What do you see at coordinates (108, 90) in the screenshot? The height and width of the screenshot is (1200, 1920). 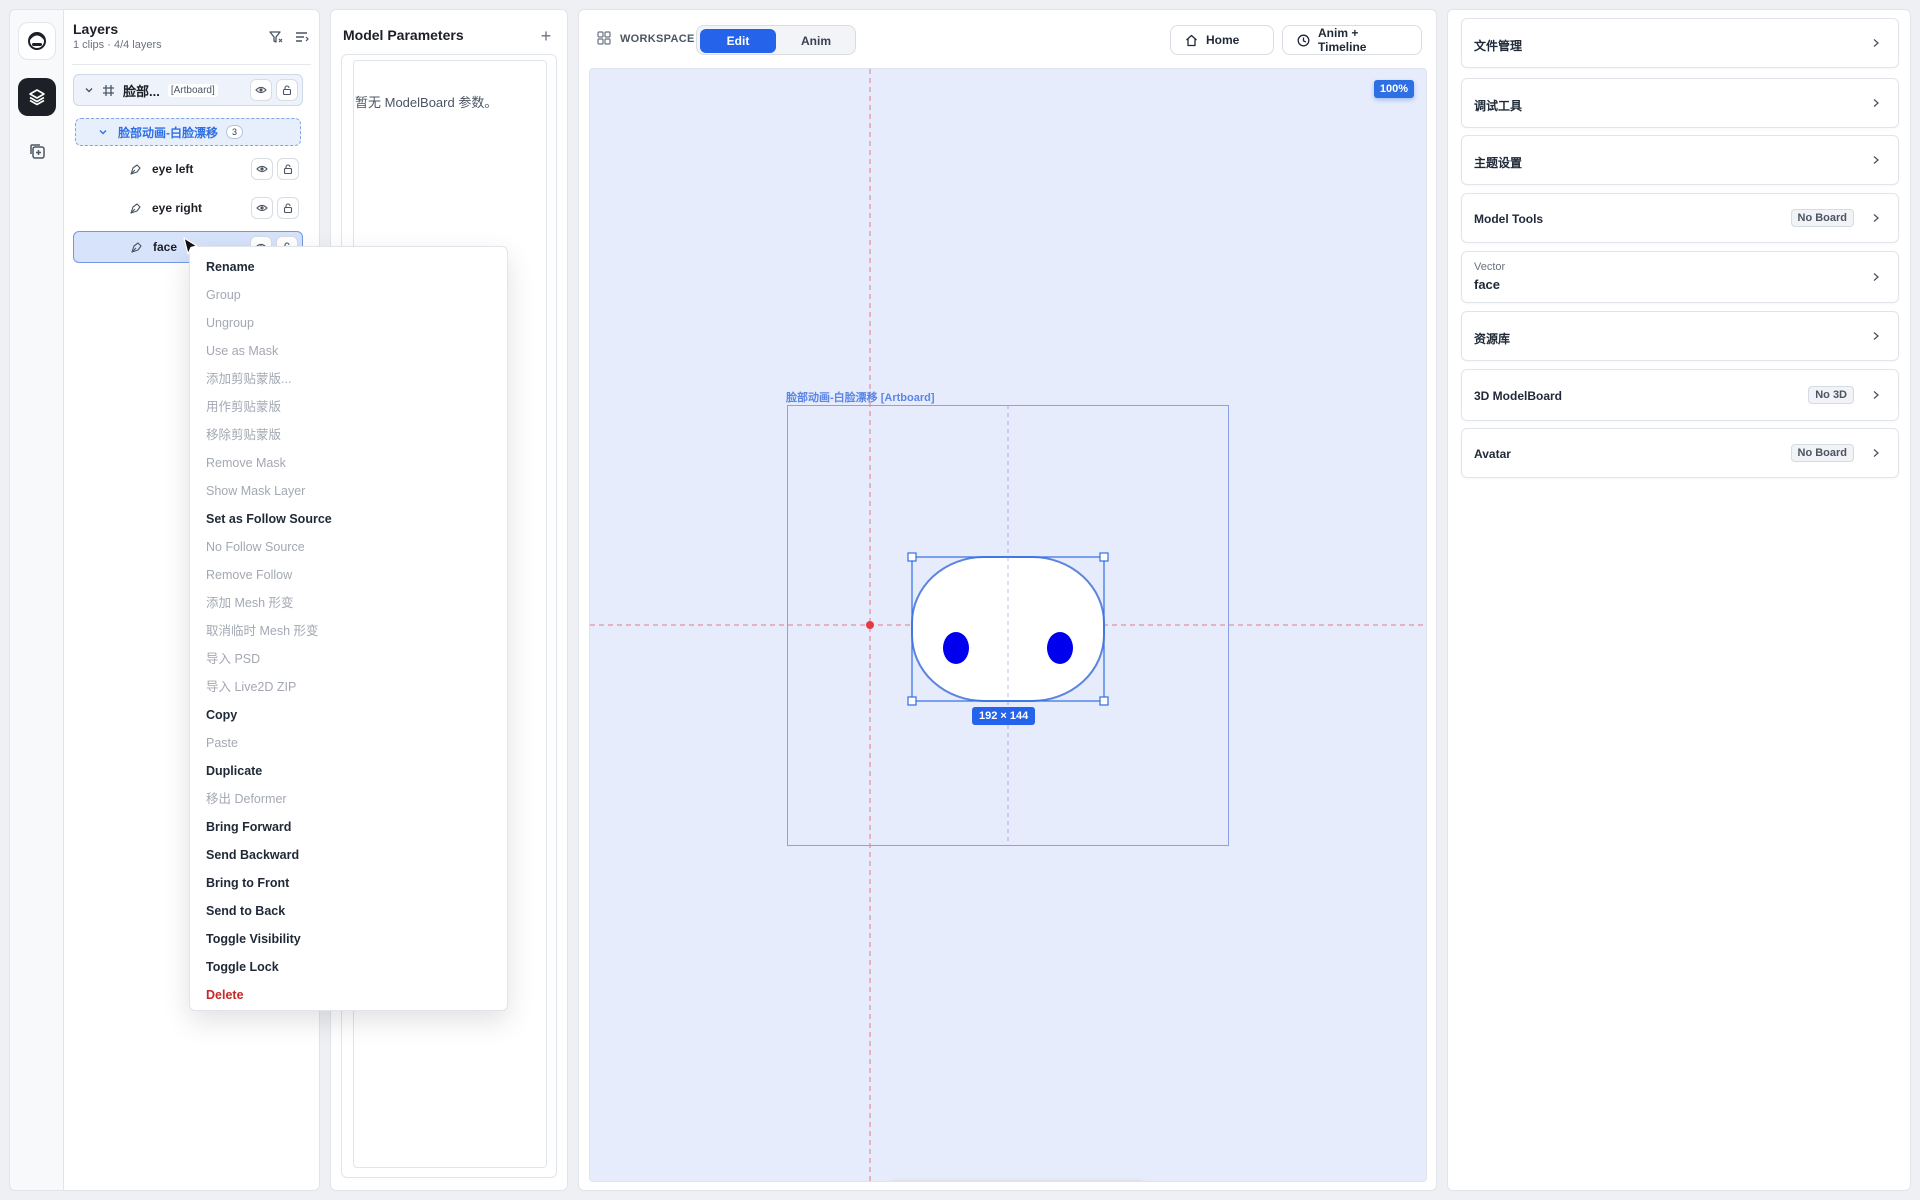 I see `artboard-icon` at bounding box center [108, 90].